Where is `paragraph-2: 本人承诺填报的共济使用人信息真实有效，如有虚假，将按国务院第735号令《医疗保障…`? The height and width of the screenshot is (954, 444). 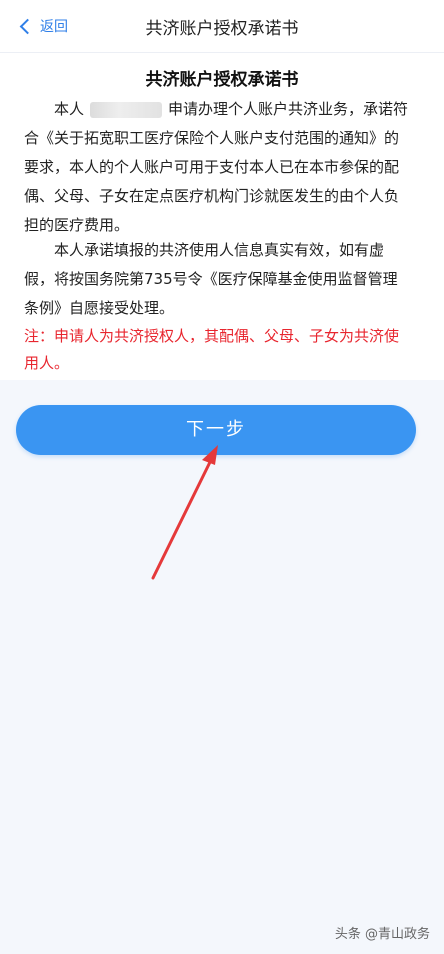 paragraph-2: 本人承诺填报的共济使用人信息真实有效，如有虚假，将按国务院第735号令《医疗保障… is located at coordinates (218, 279).